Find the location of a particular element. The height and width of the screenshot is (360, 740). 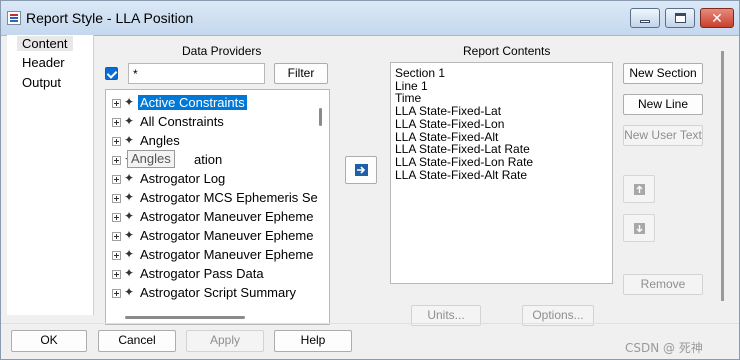

maximize-button is located at coordinates (680, 18).